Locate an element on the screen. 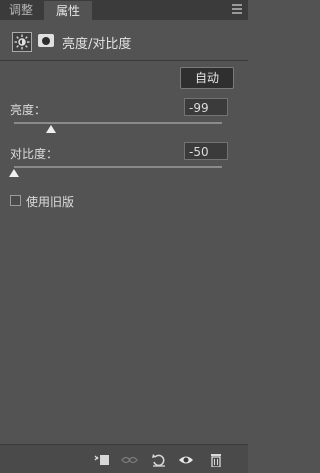 The image size is (320, 473). tab-adjustments: 调整 is located at coordinates (21, 10).